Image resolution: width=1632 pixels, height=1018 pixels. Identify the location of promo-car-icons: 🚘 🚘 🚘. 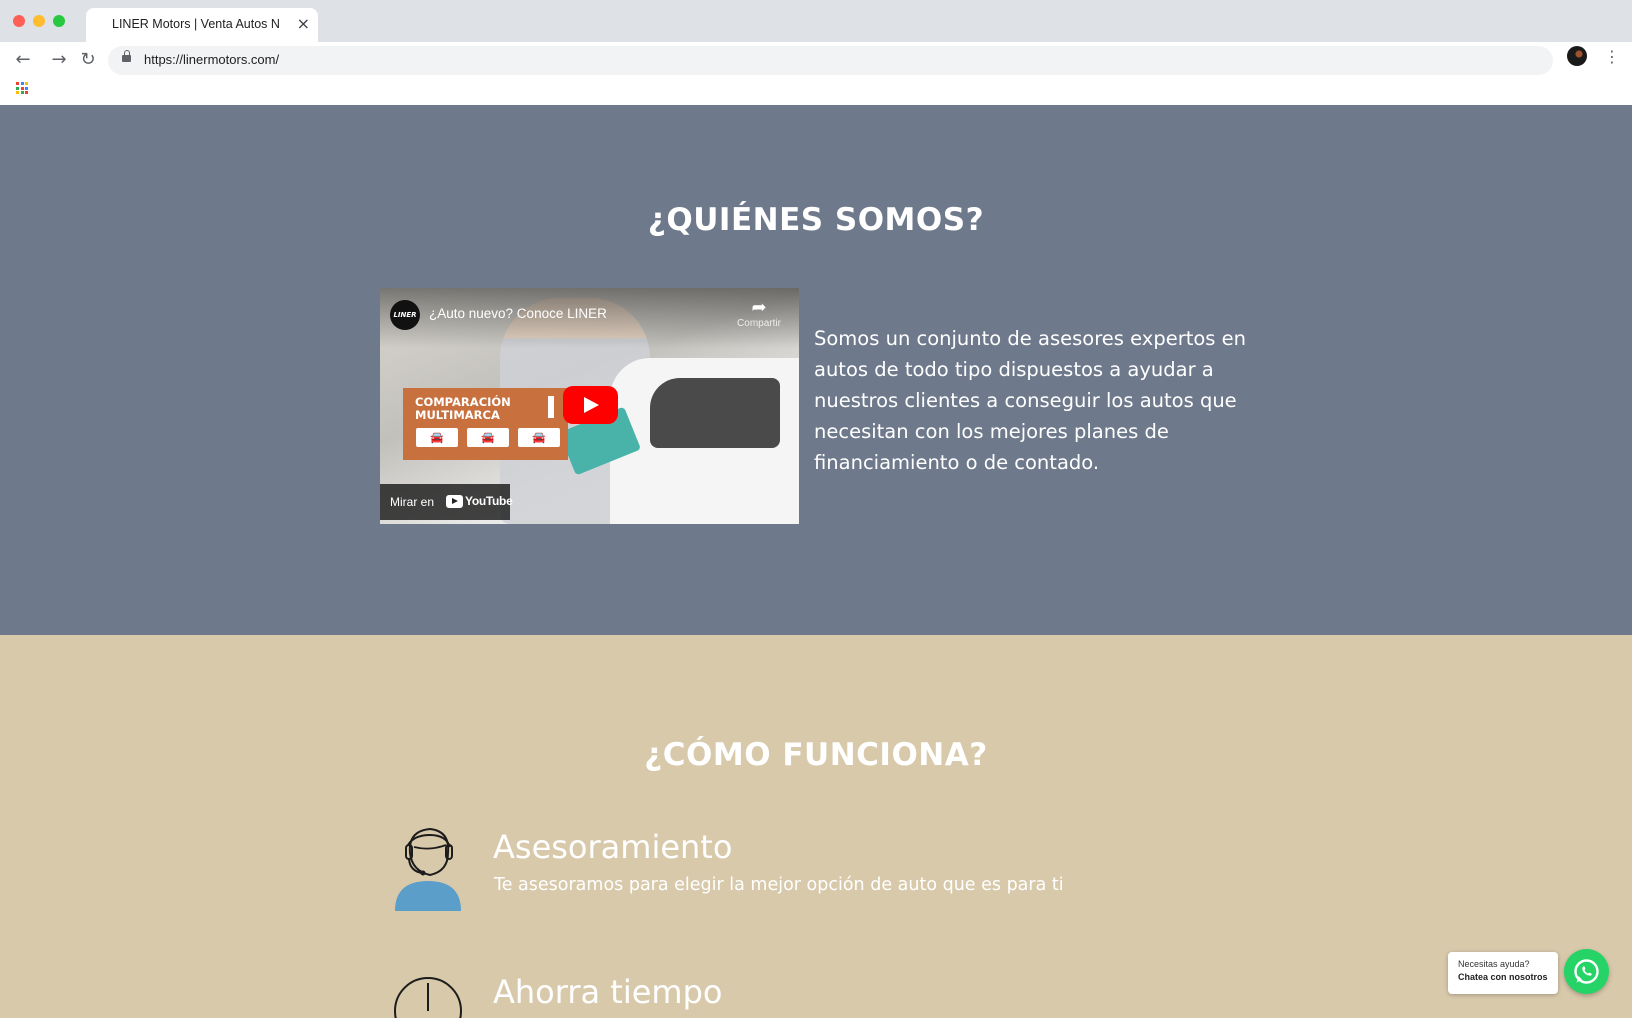
(488, 437).